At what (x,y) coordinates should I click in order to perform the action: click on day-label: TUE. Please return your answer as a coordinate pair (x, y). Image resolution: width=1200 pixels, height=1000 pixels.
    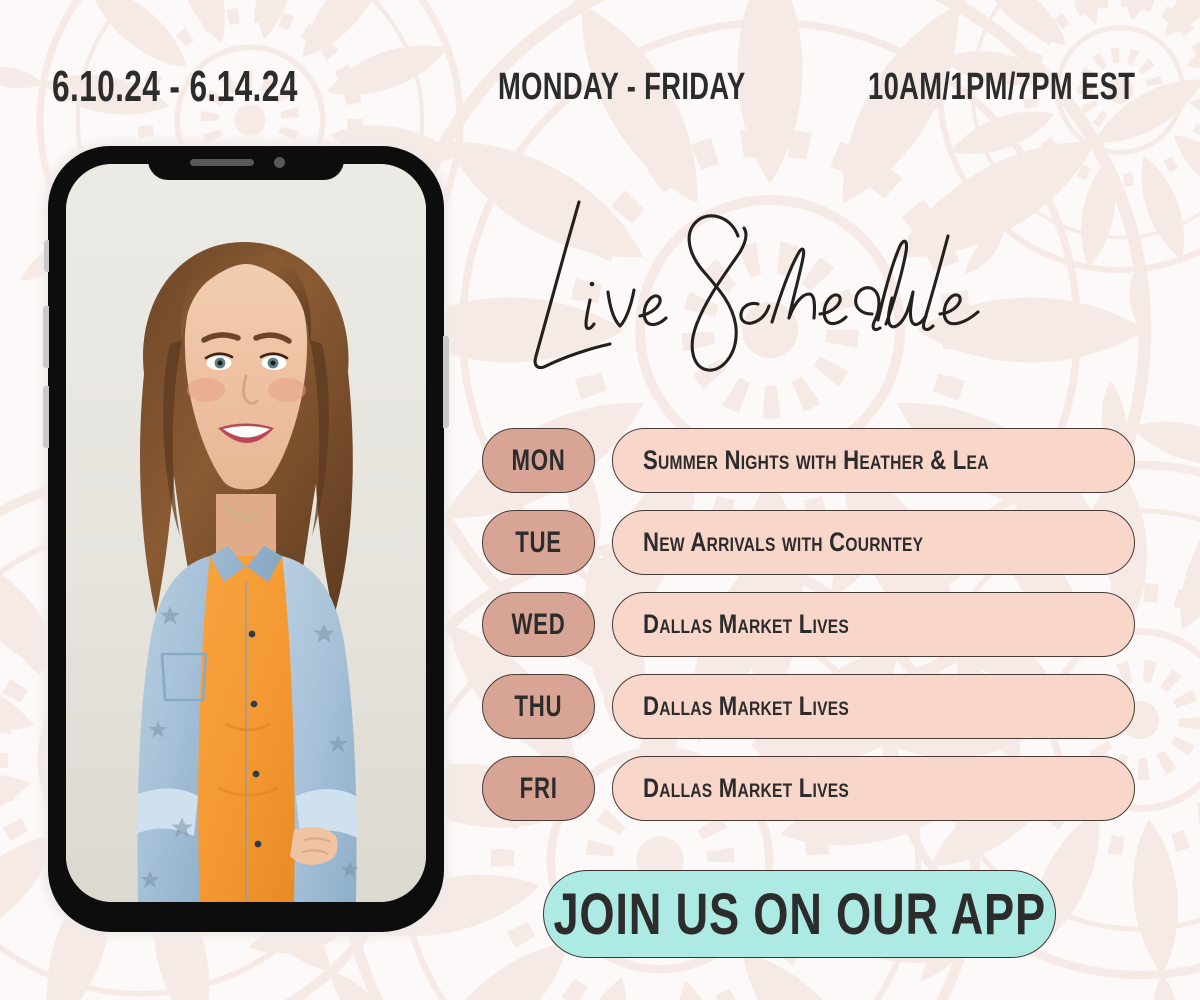
    Looking at the image, I should click on (538, 542).